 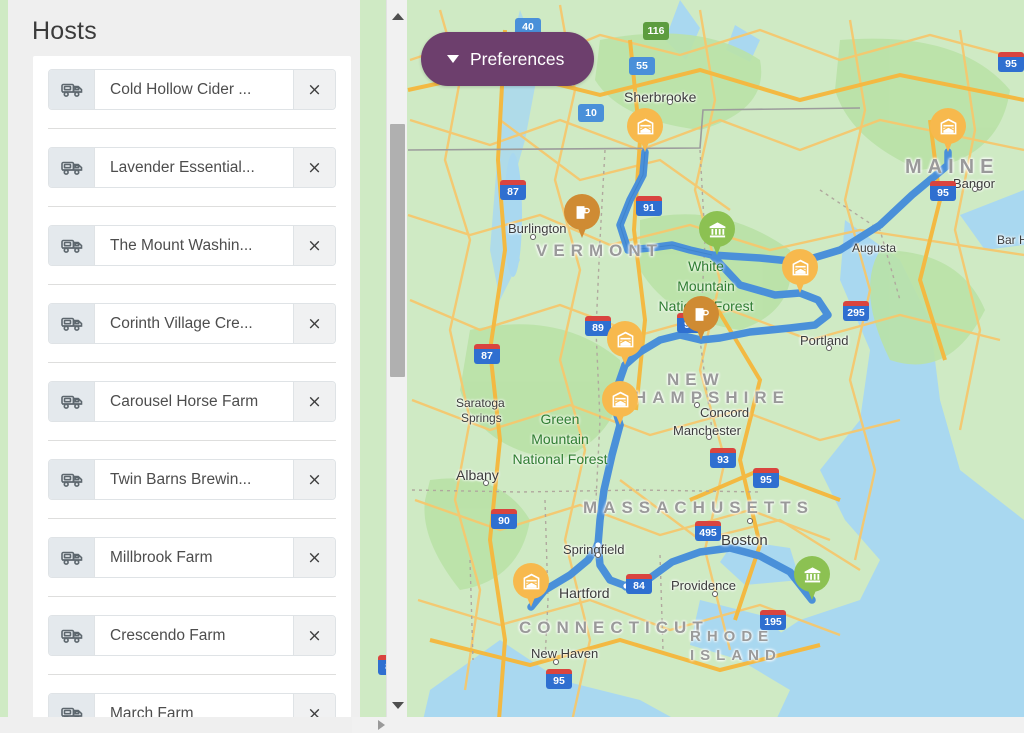 What do you see at coordinates (397, 250) in the screenshot?
I see `vertical-scroll-thumb` at bounding box center [397, 250].